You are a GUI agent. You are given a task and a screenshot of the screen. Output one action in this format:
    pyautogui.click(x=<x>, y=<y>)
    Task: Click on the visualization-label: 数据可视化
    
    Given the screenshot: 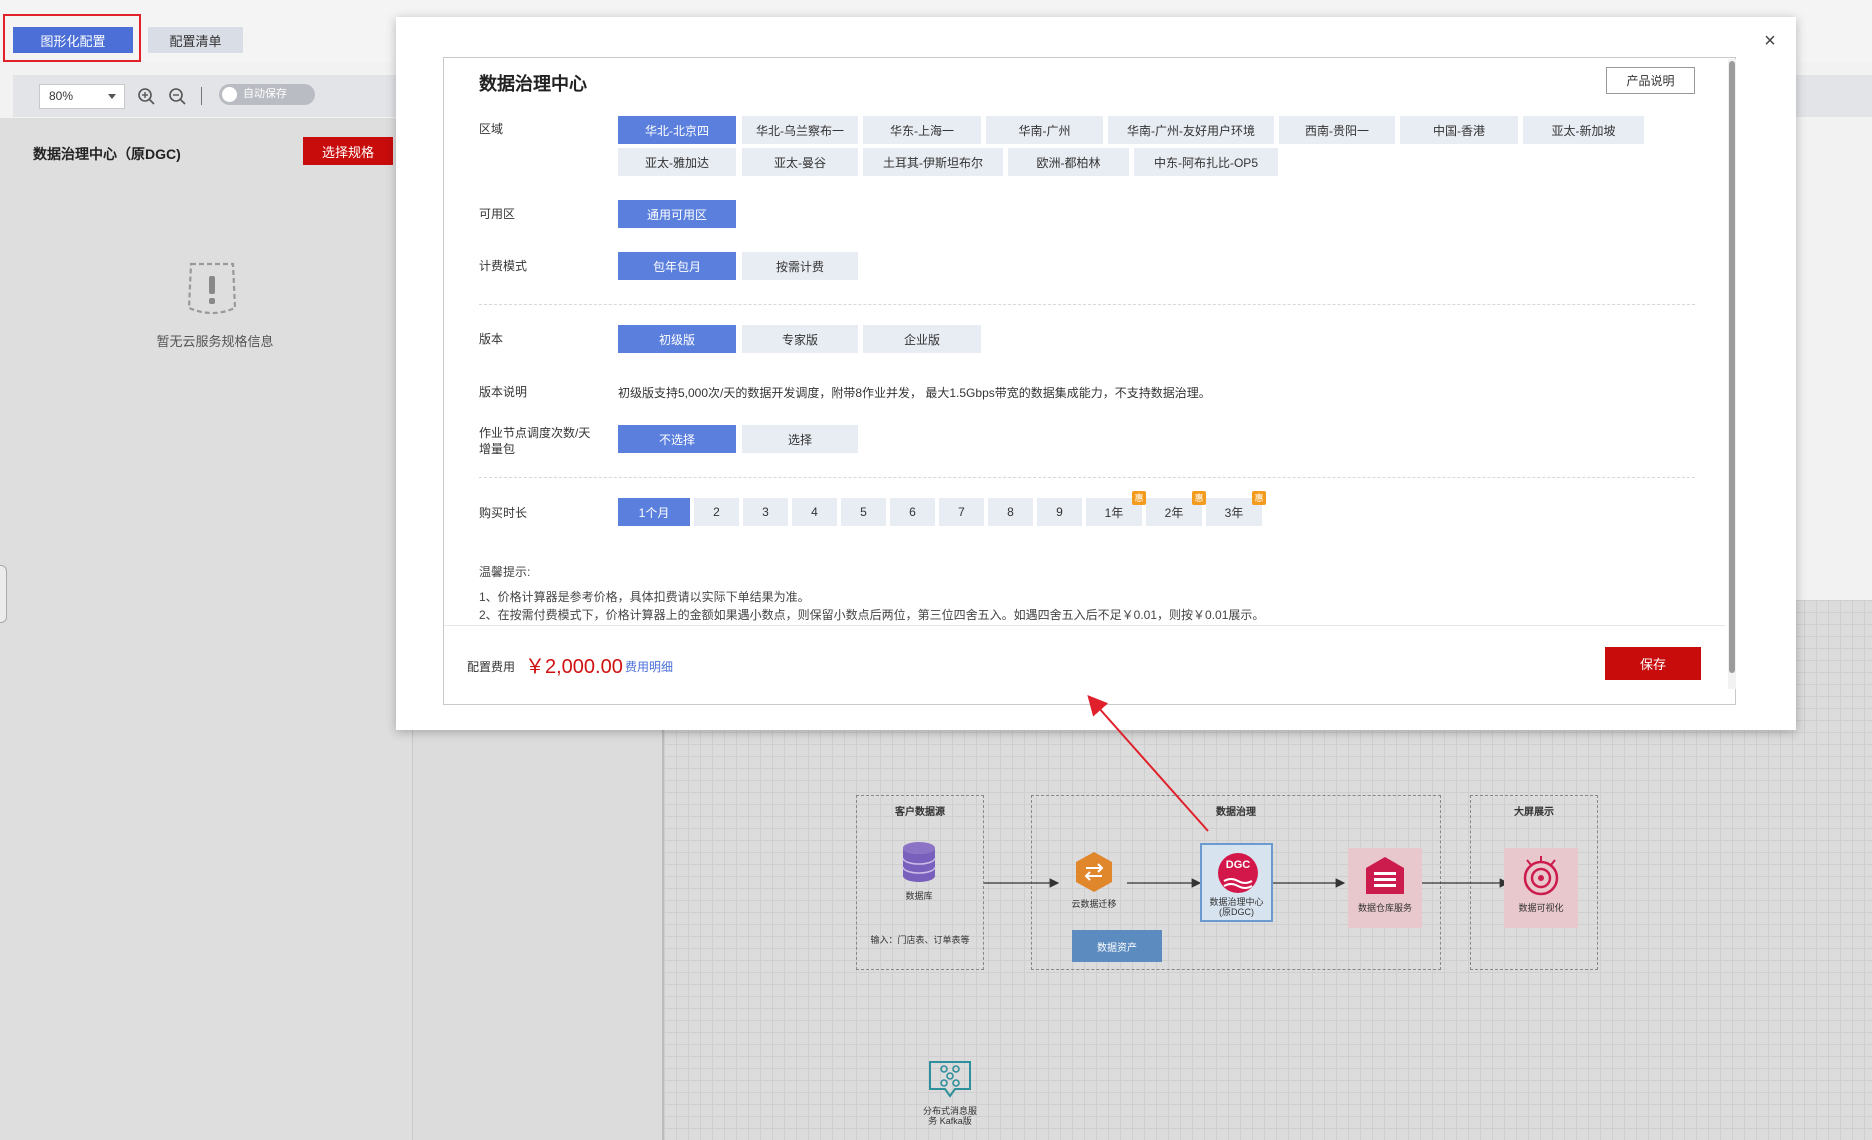 What is the action you would take?
    pyautogui.click(x=1541, y=908)
    